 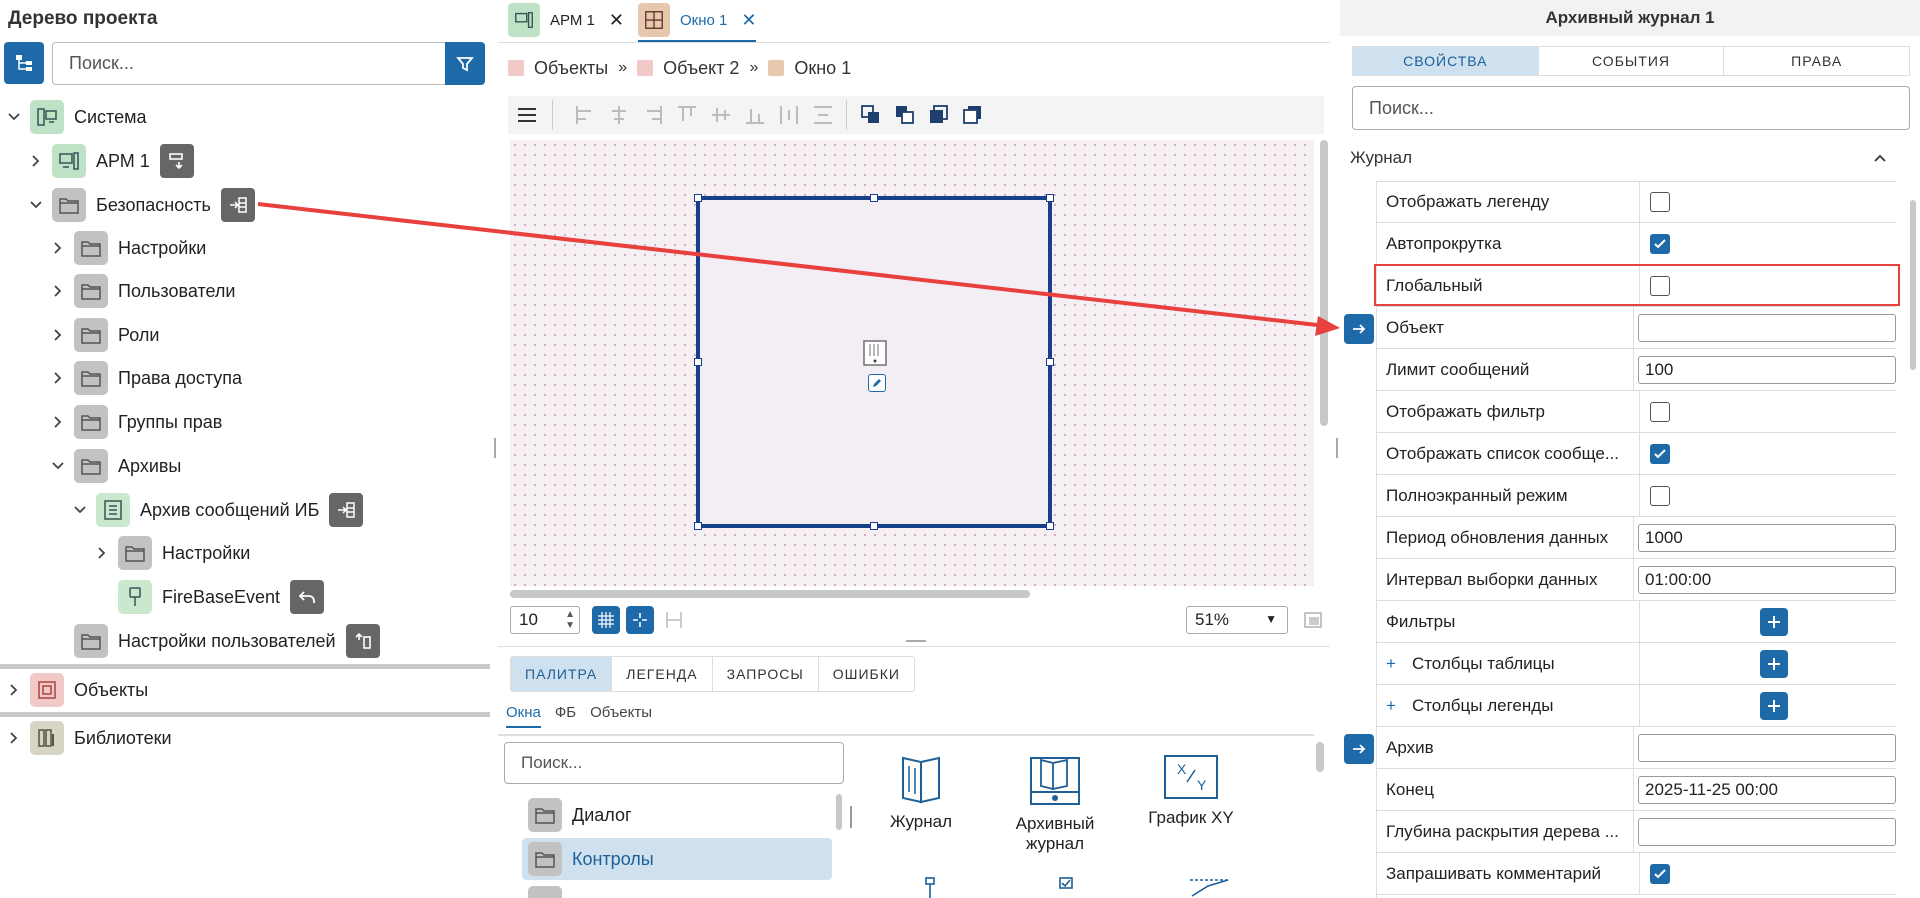 What do you see at coordinates (674, 620) in the screenshot?
I see `guides-icon` at bounding box center [674, 620].